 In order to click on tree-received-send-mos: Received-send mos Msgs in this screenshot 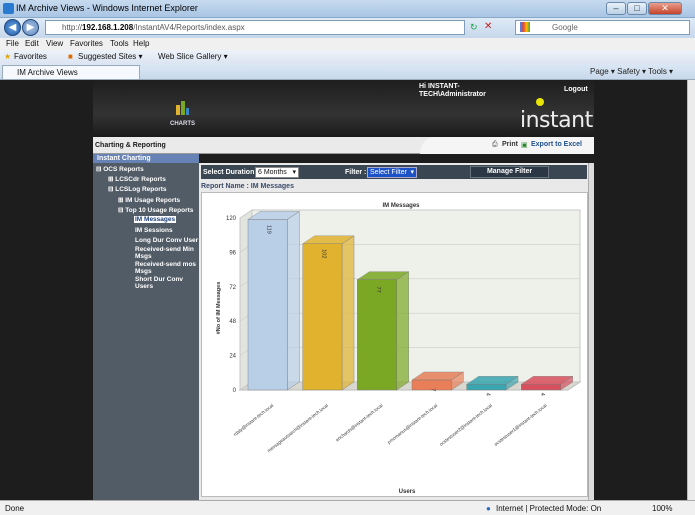, I will do `click(166, 268)`.